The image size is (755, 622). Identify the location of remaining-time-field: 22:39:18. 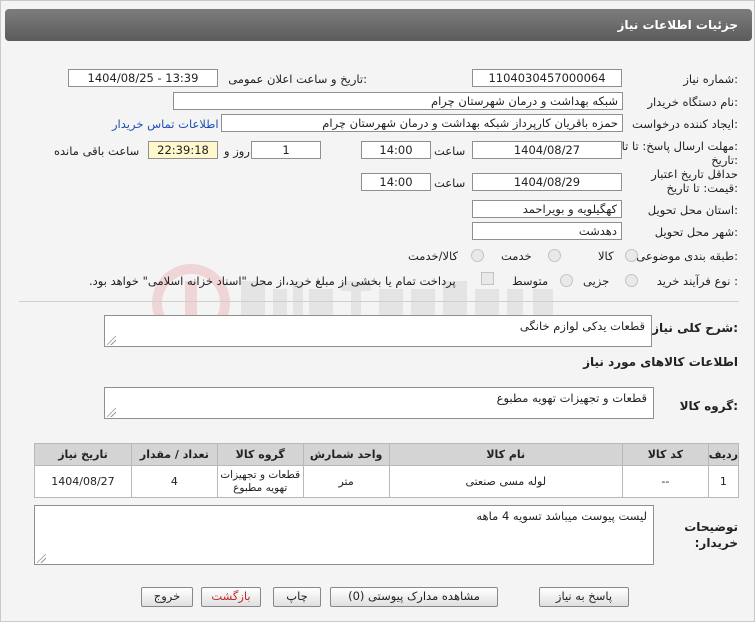
(183, 150).